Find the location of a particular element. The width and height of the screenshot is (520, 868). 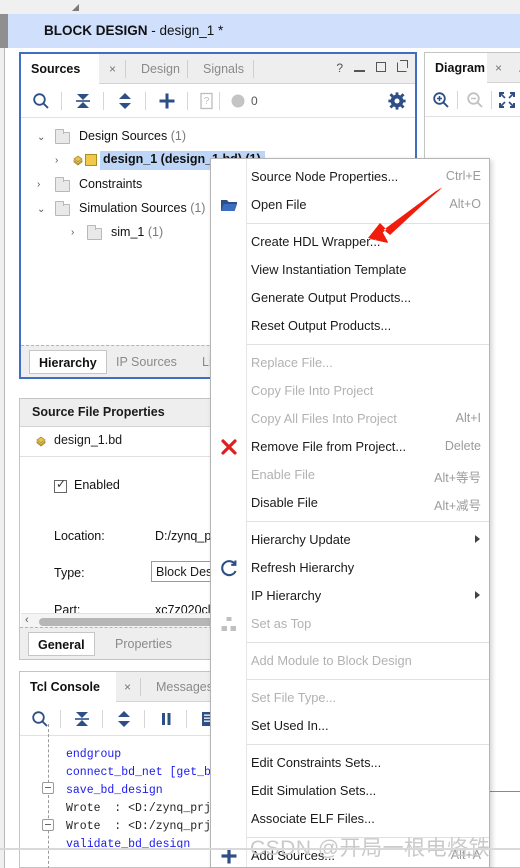

enabled-label: Enabled is located at coordinates (97, 485).